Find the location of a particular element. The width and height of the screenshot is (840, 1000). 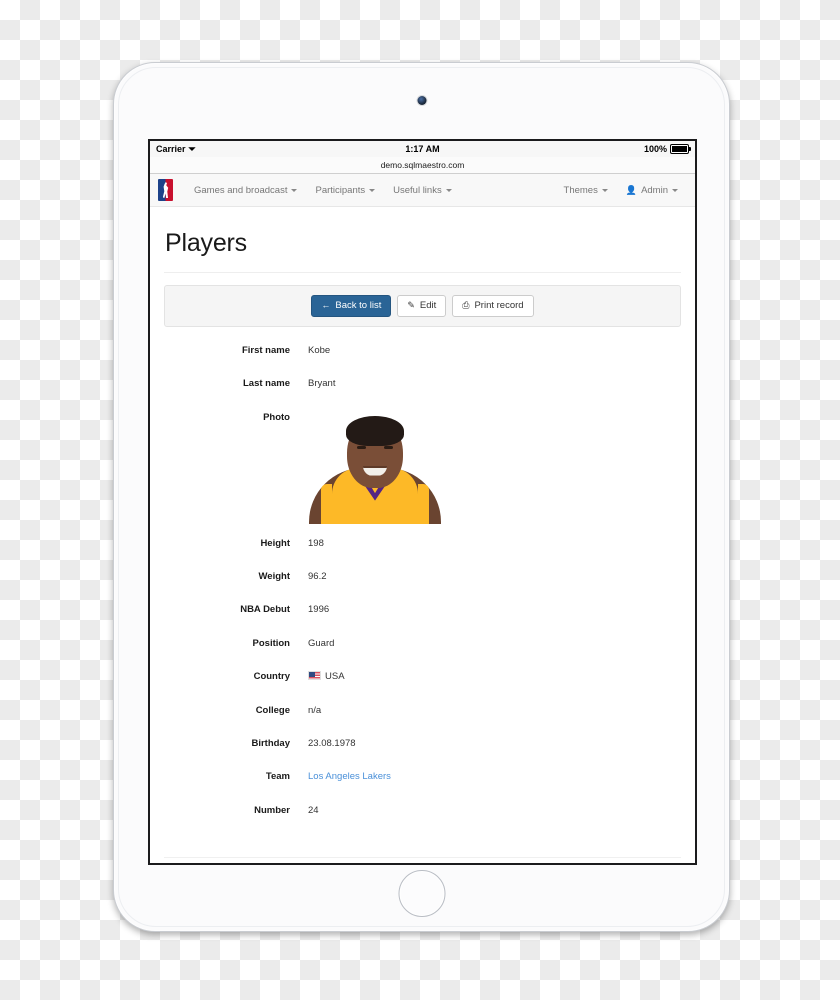

field-row-weight: Weight 96.2 is located at coordinates (422, 576).